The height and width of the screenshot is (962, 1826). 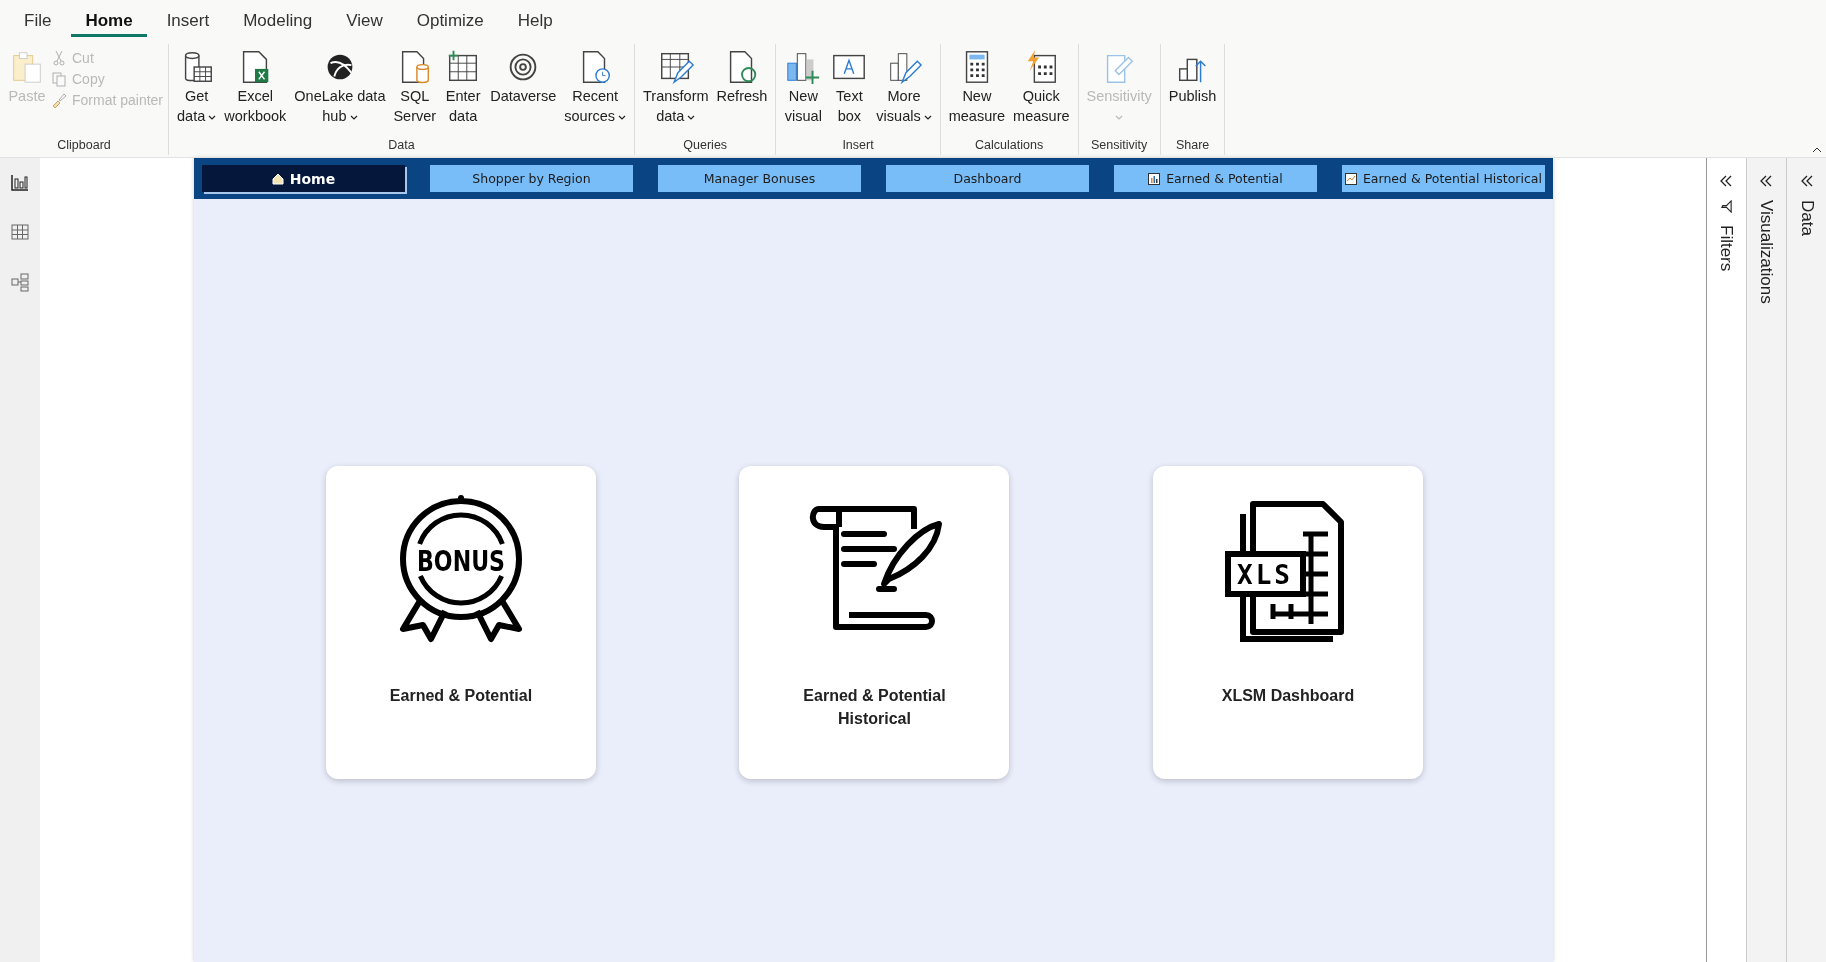 What do you see at coordinates (874, 707) in the screenshot?
I see `card-title: Earned & Potential Historical` at bounding box center [874, 707].